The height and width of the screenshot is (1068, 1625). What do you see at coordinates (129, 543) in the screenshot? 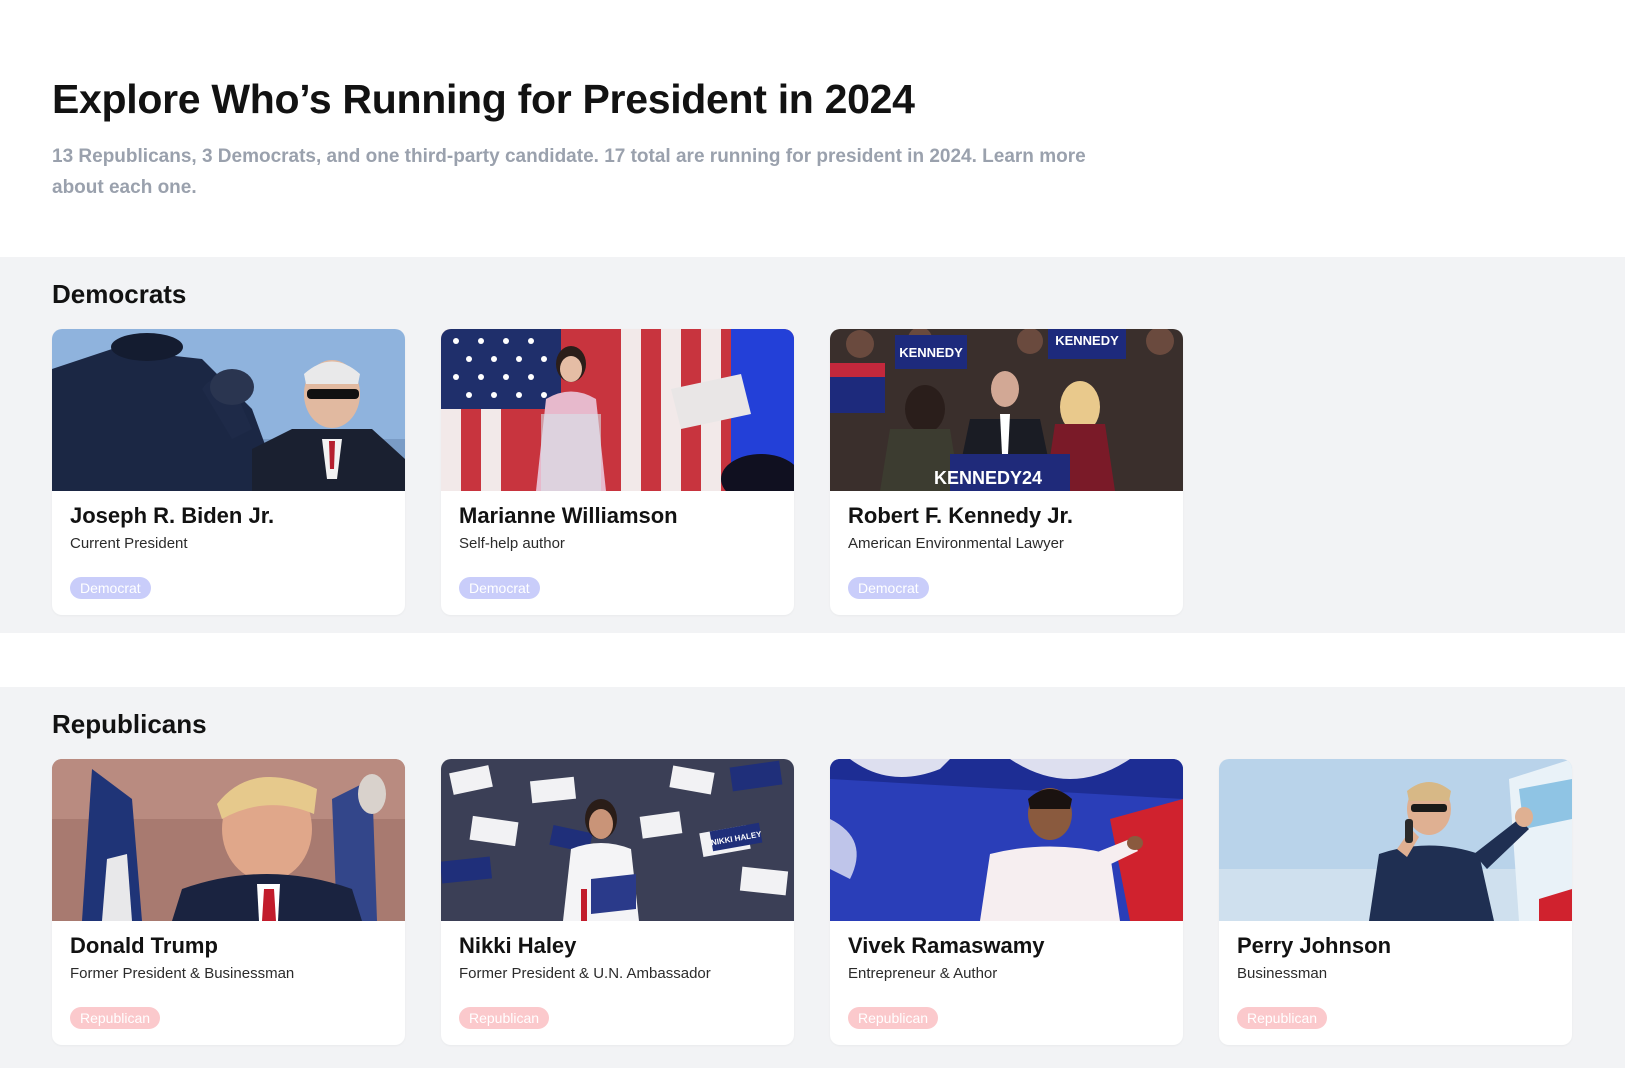
I see `candidate-role: Current President` at bounding box center [129, 543].